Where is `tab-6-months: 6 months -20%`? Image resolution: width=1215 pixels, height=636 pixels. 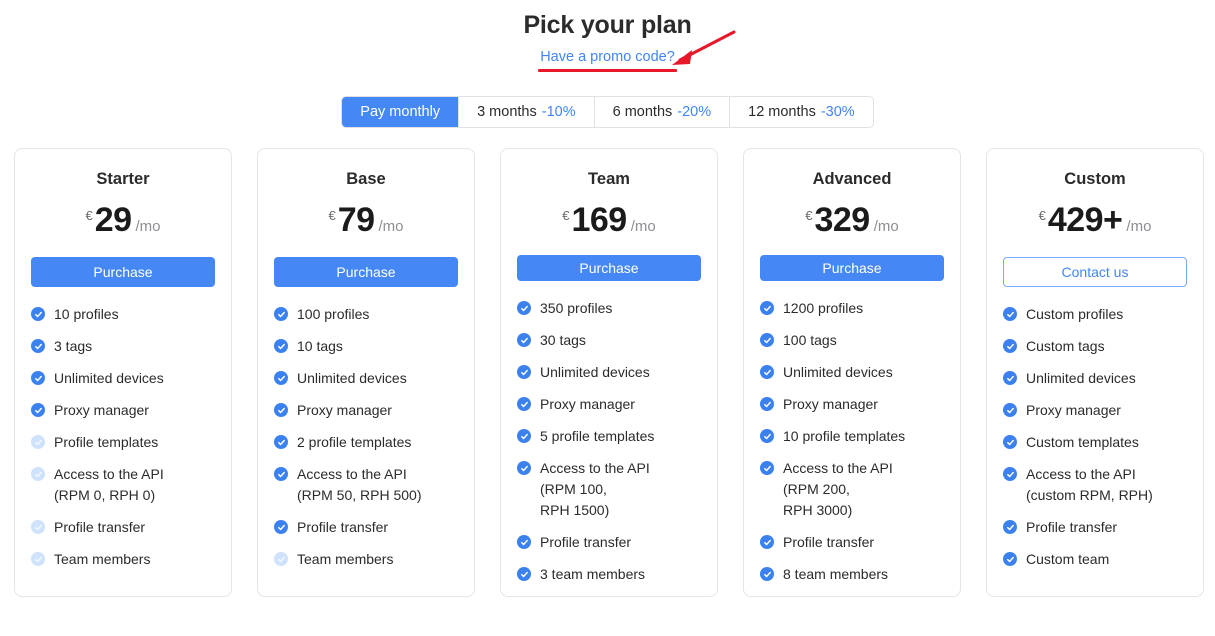
tab-6-months: 6 months -20% is located at coordinates (662, 112).